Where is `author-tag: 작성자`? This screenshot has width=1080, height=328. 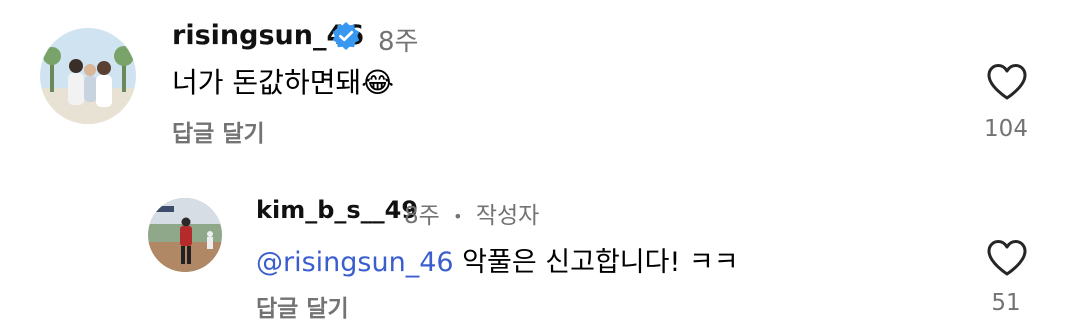 author-tag: 작성자 is located at coordinates (507, 216).